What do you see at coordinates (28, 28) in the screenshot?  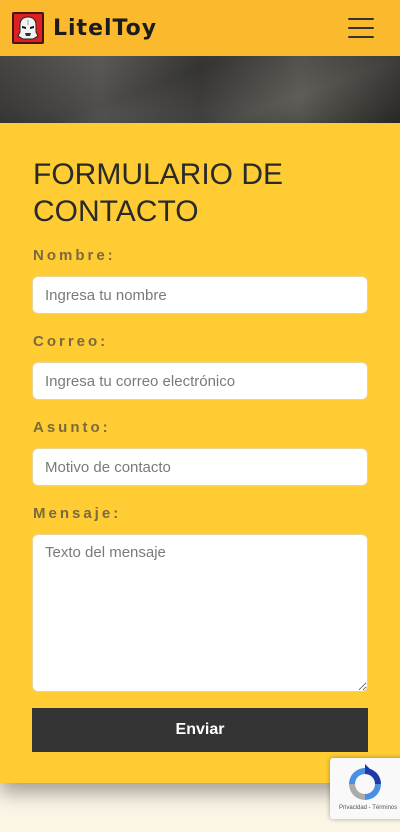 I see `stormtrooper-icon` at bounding box center [28, 28].